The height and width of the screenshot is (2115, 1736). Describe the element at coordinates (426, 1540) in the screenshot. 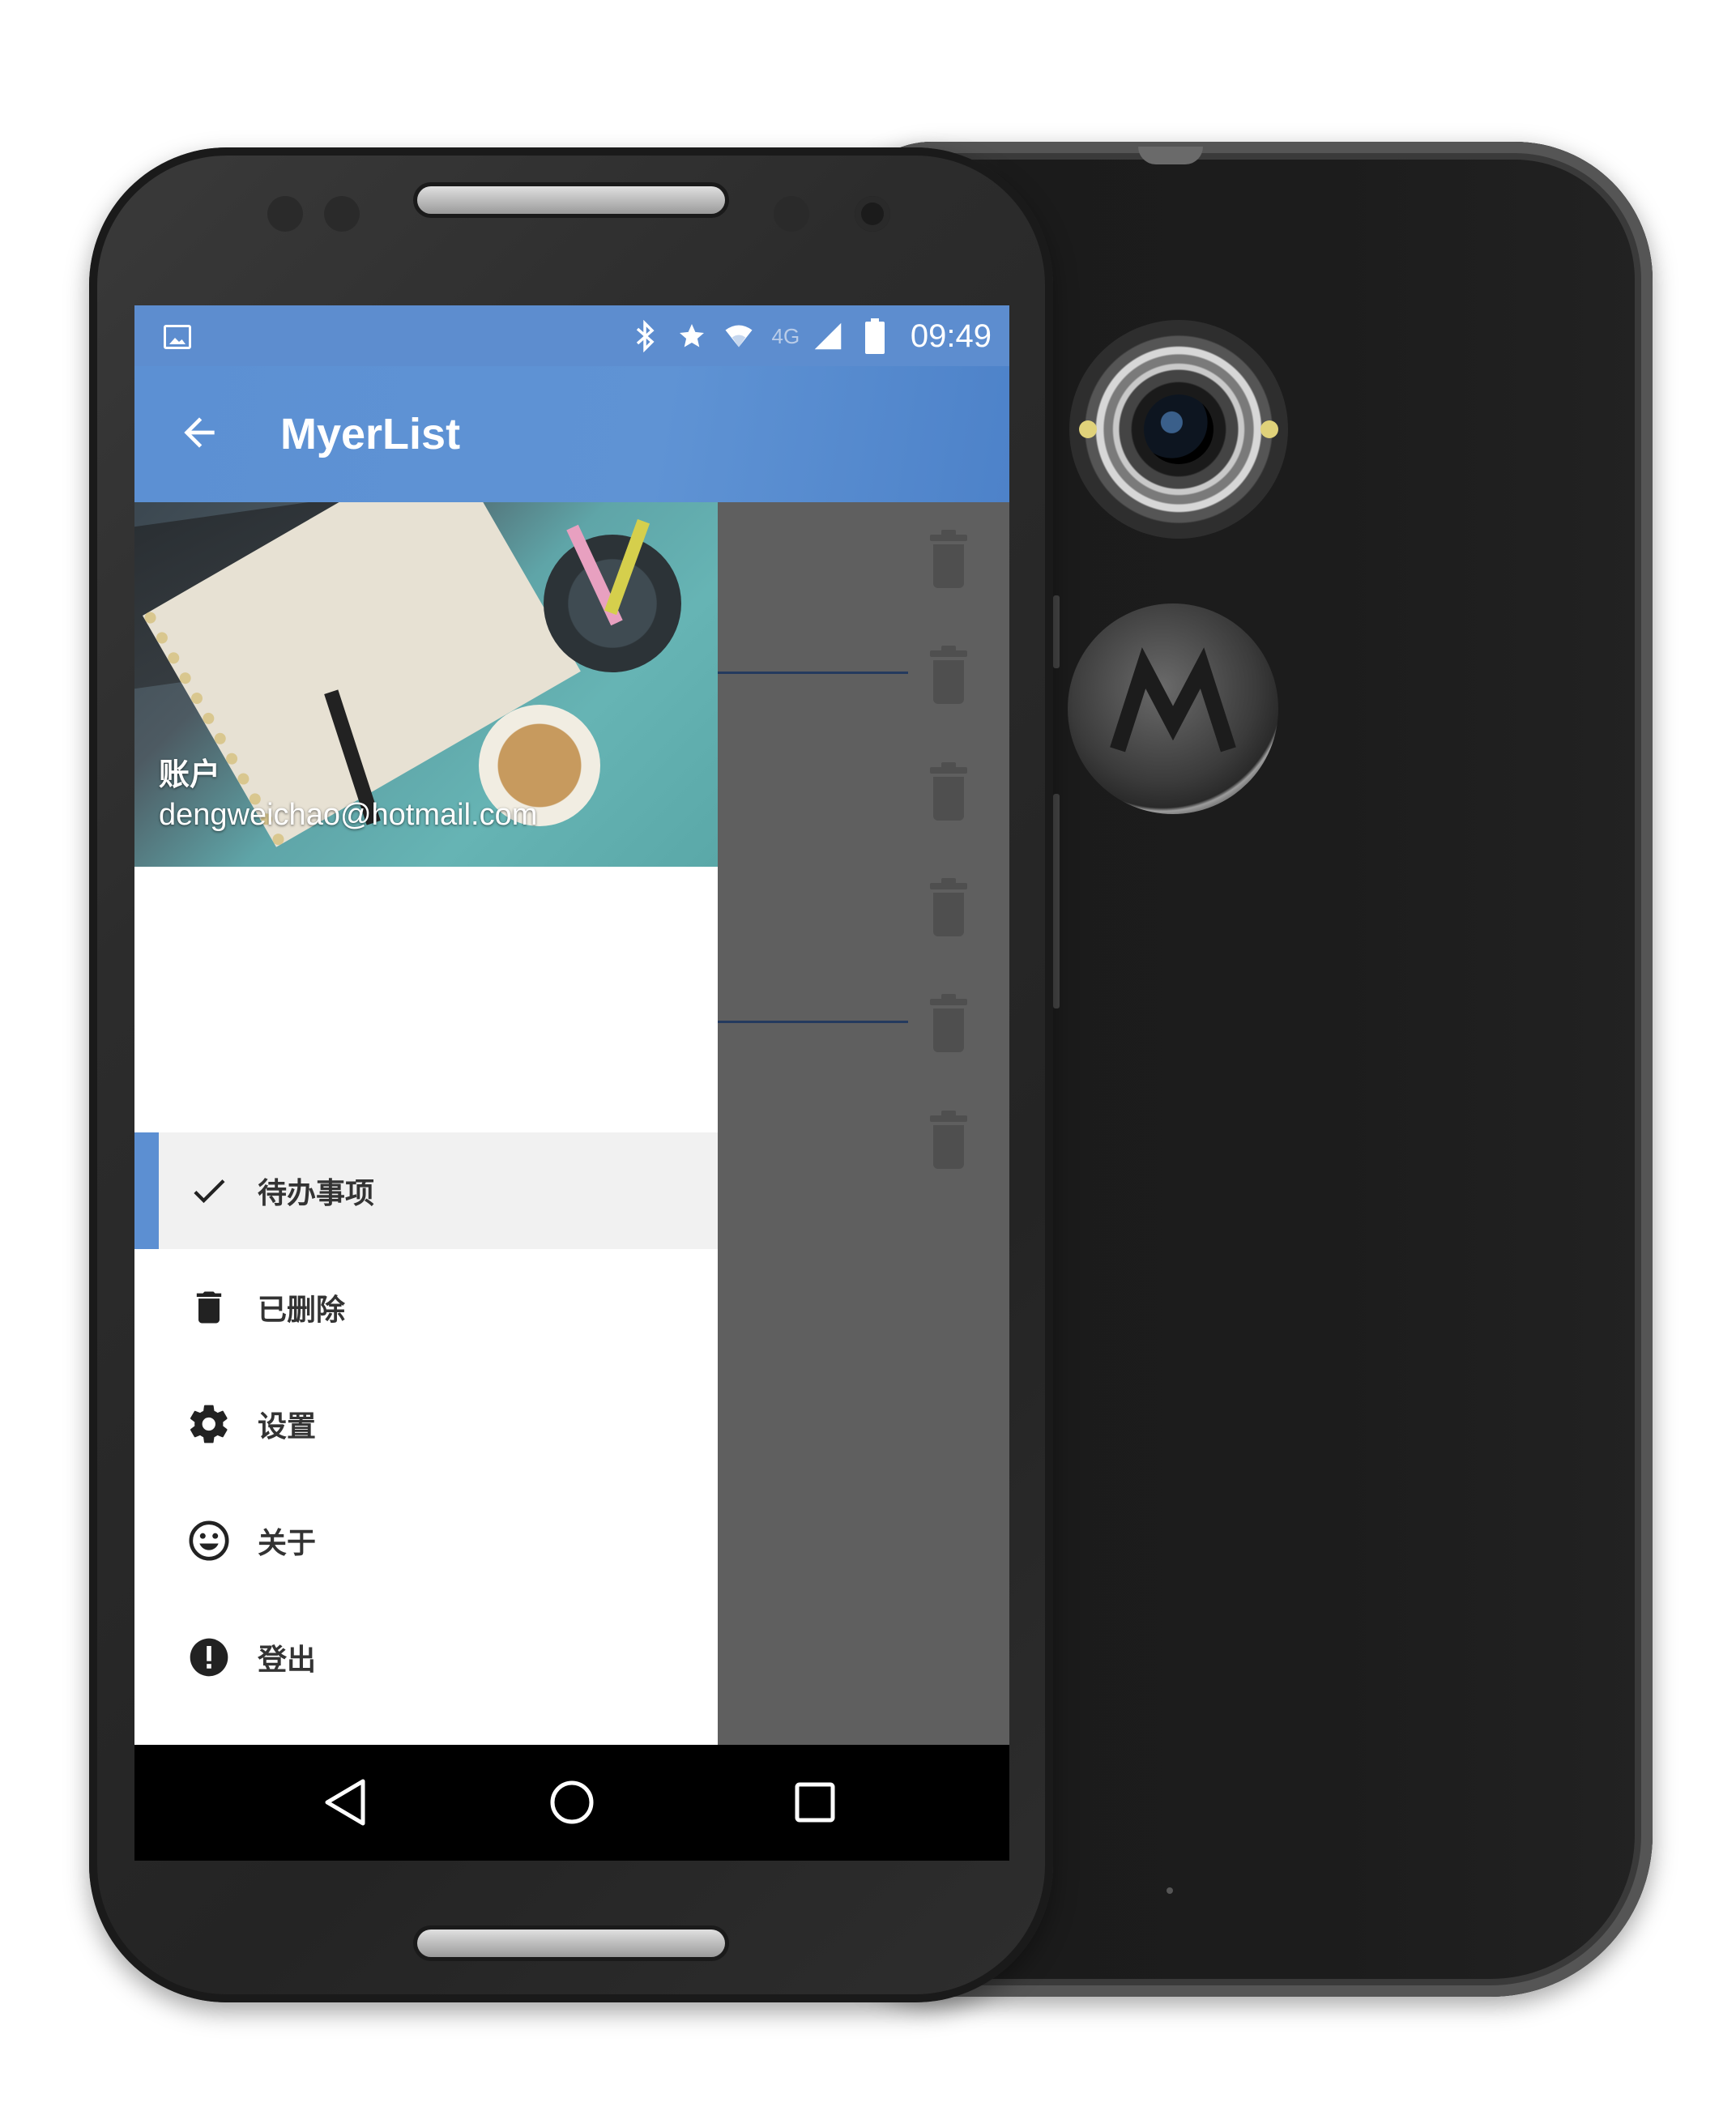

I see `menu-item-about: 关于` at that location.